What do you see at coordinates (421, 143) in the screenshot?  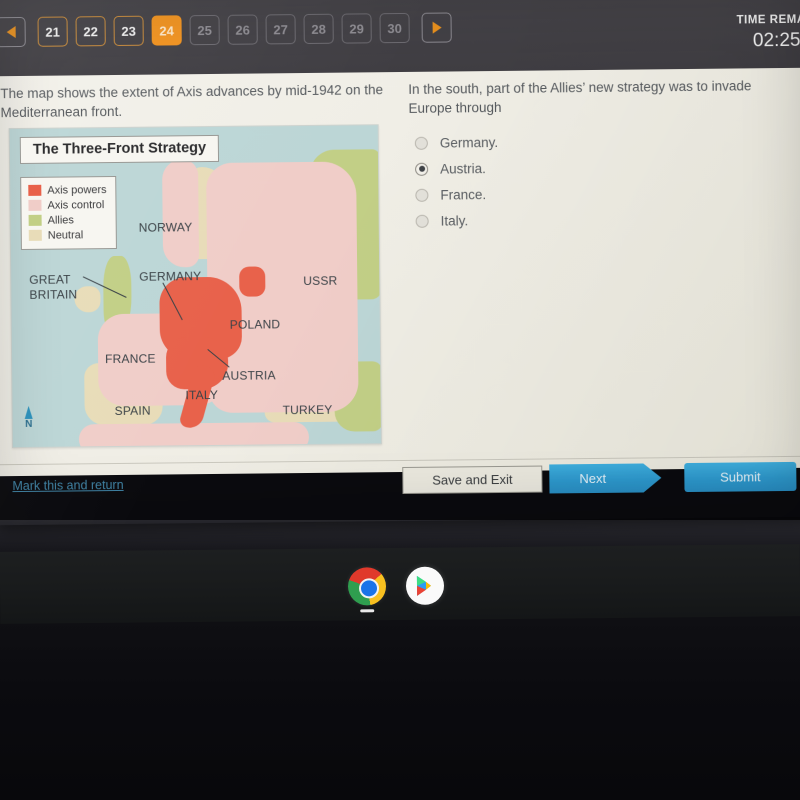 I see `radio-germany` at bounding box center [421, 143].